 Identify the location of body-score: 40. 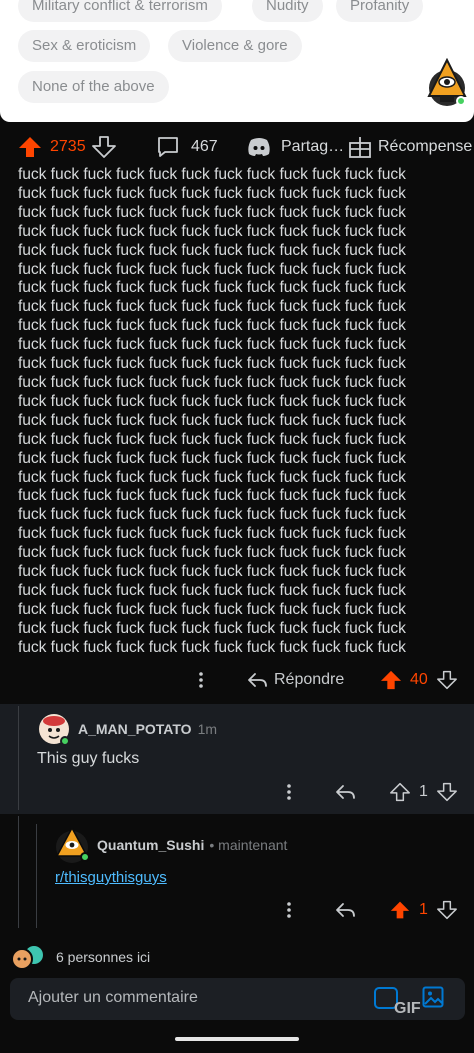
(419, 679).